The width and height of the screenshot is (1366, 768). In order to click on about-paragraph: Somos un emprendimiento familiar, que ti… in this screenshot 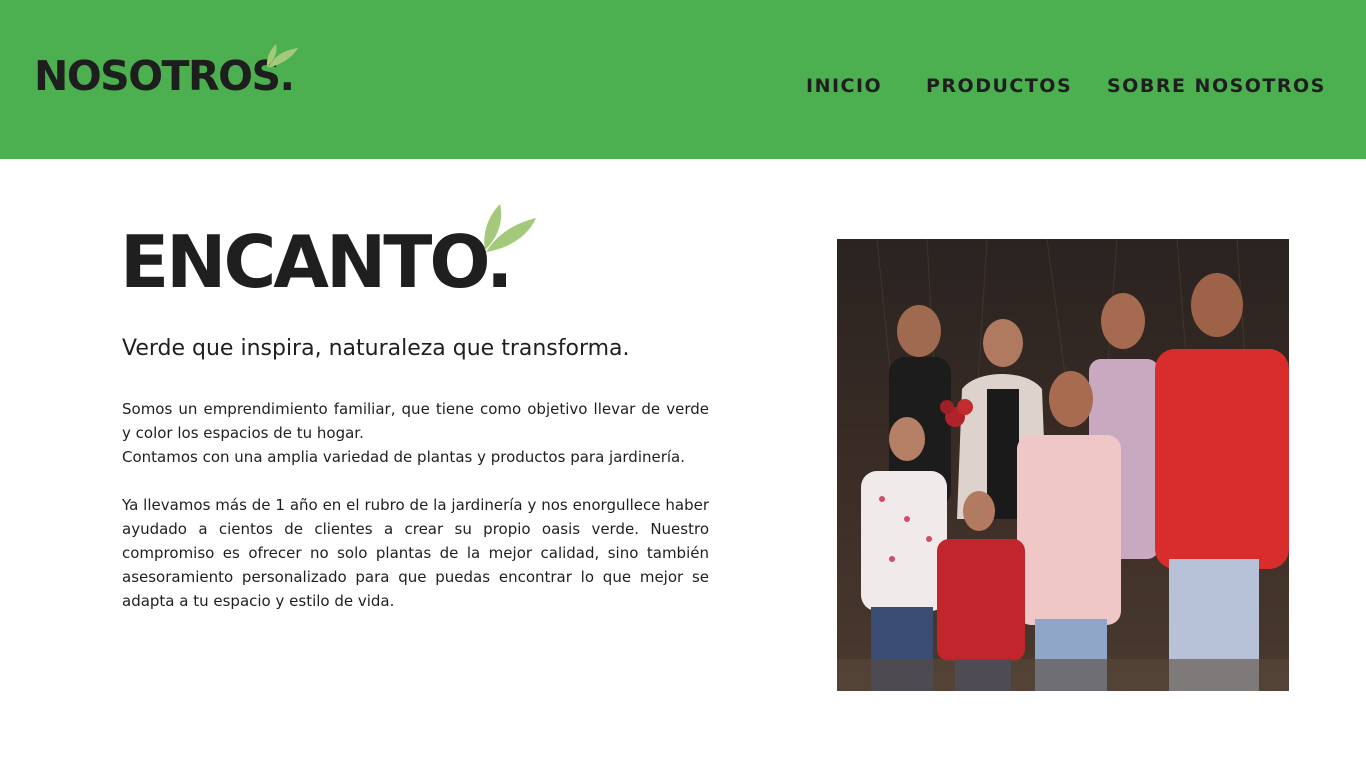, I will do `click(415, 421)`.